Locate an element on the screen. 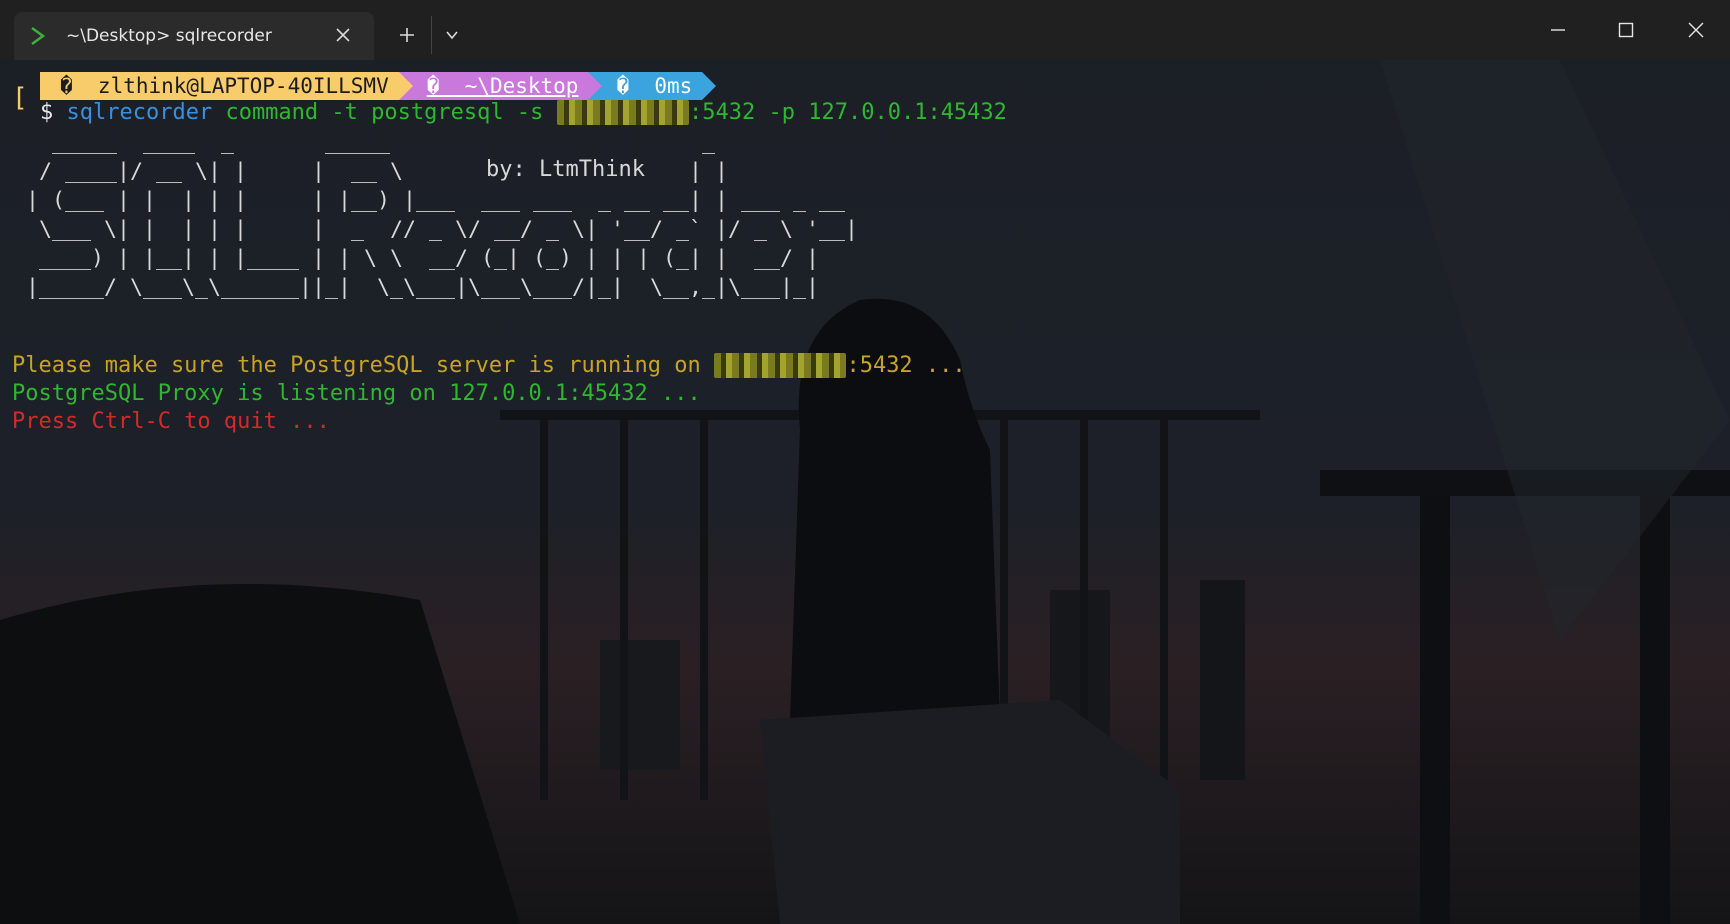 This screenshot has width=1730, height=924. prompt-separator-end is located at coordinates (709, 86).